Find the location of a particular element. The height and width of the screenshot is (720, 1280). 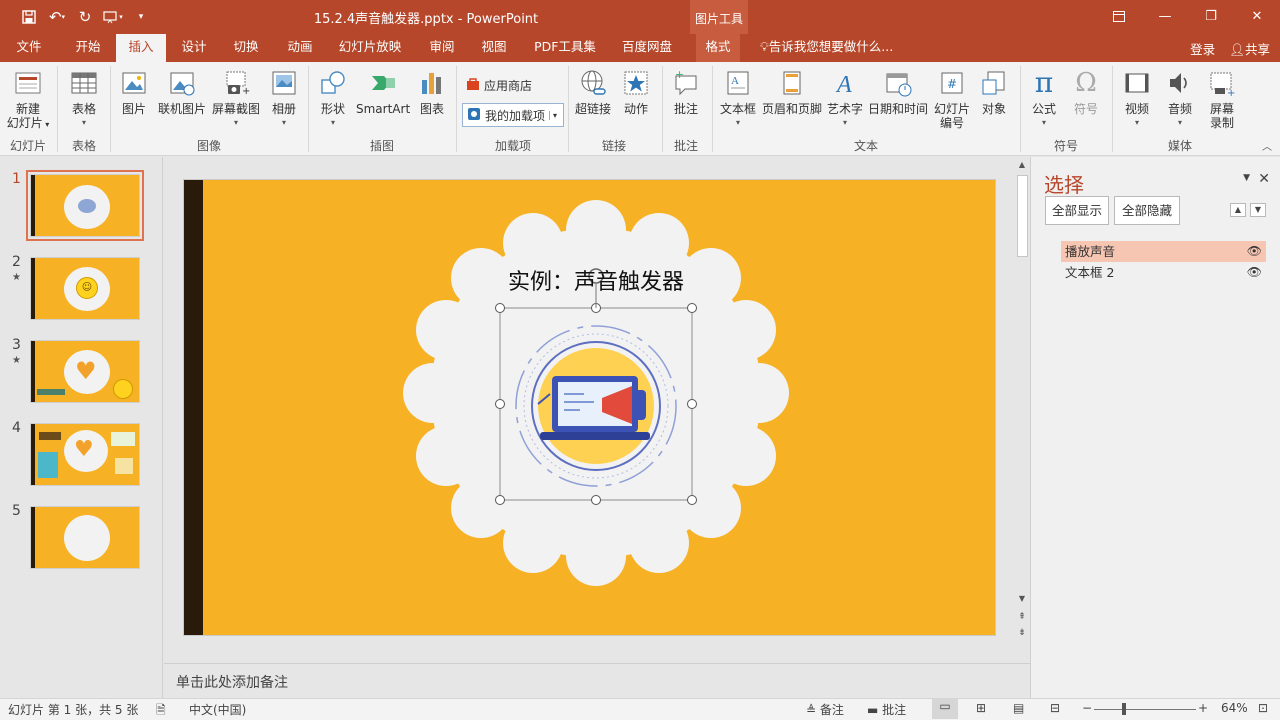

audio-button: 音频 ▾ is located at coordinates (1180, 99).